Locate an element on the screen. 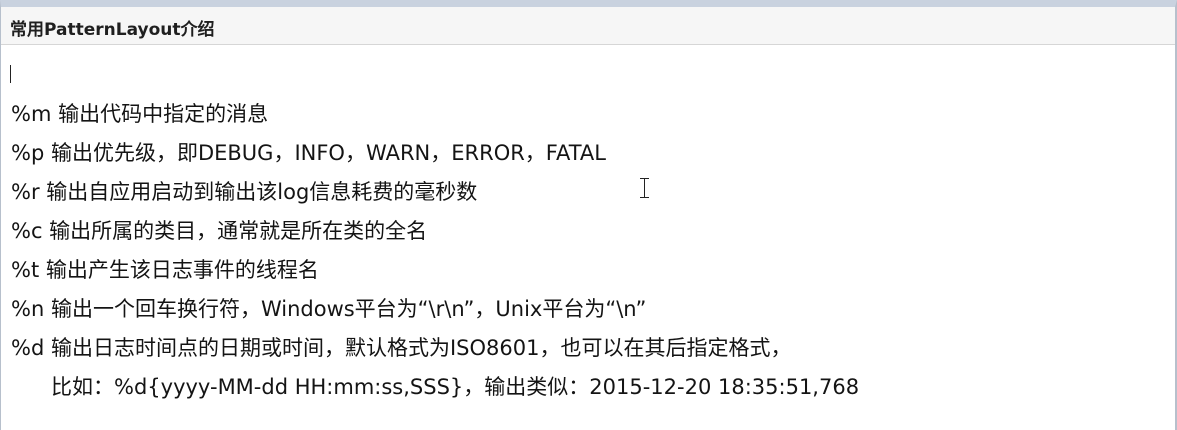 The width and height of the screenshot is (1177, 430). pattern-line-c: %c 输出所属的类目，通常就是所在类的全名 is located at coordinates (219, 231).